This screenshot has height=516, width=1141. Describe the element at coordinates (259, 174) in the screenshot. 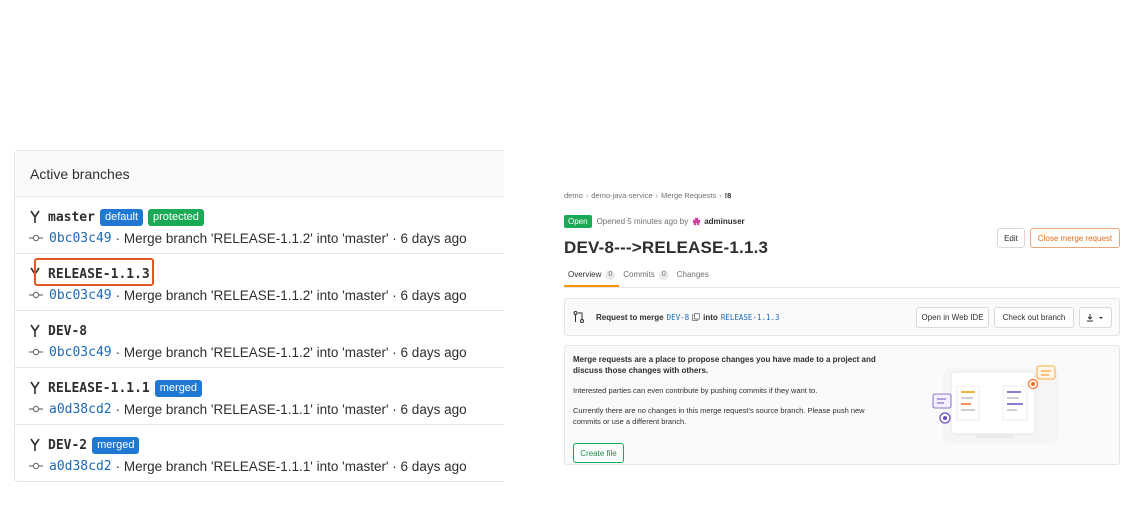

I see `branches-header: Active branches` at that location.